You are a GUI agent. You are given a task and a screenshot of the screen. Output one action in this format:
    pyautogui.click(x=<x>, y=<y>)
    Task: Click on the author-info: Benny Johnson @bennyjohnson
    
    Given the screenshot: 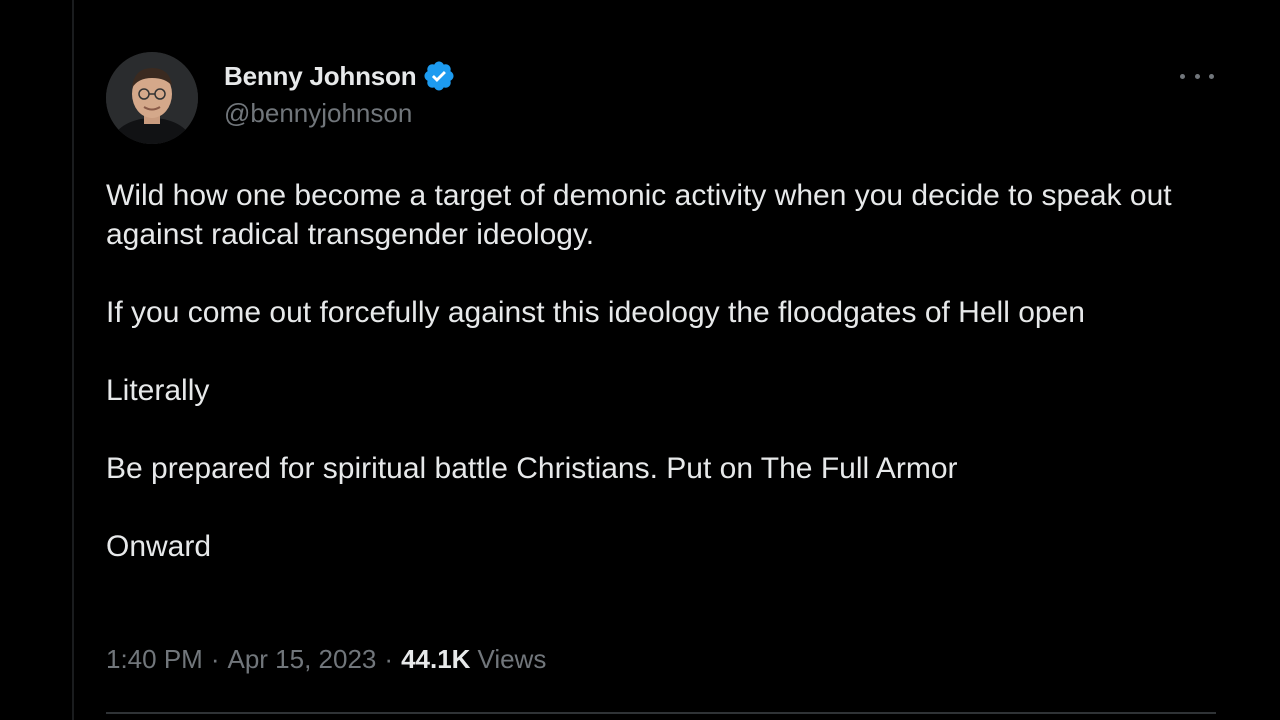 What is the action you would take?
    pyautogui.click(x=340, y=93)
    